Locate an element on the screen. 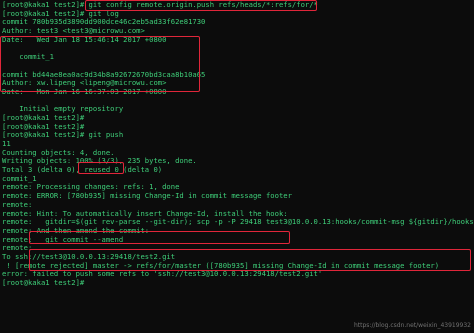  terminal-line: commit_1 is located at coordinates (28, 57).